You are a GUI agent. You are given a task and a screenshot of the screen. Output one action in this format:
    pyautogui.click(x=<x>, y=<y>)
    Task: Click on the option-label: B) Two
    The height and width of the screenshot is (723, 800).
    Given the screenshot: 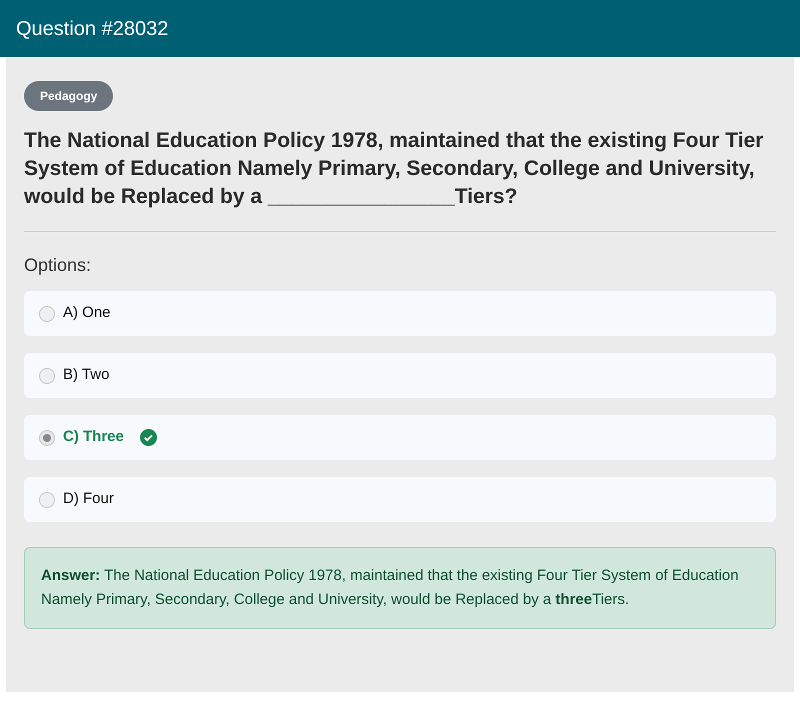 What is the action you would take?
    pyautogui.click(x=86, y=375)
    